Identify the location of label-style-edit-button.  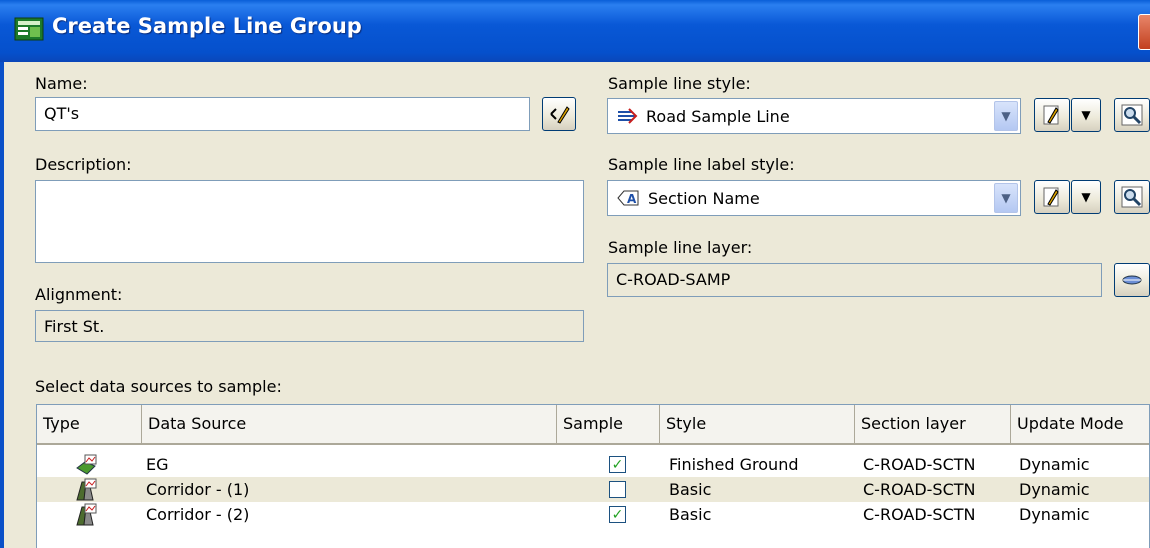
(1052, 197).